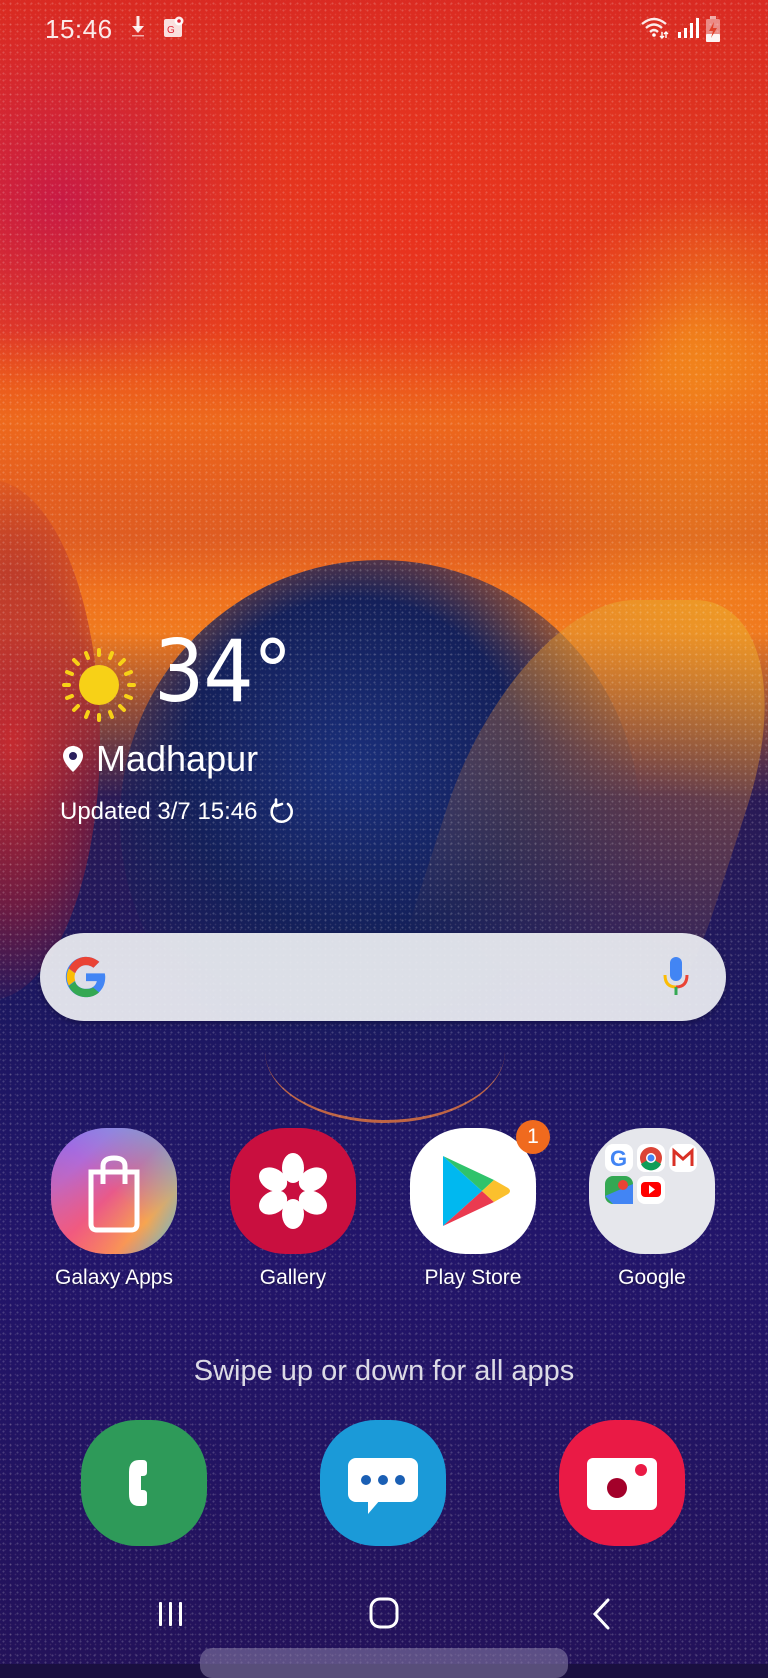  Describe the element at coordinates (473, 1277) in the screenshot. I see `app-label: Play Store` at that location.